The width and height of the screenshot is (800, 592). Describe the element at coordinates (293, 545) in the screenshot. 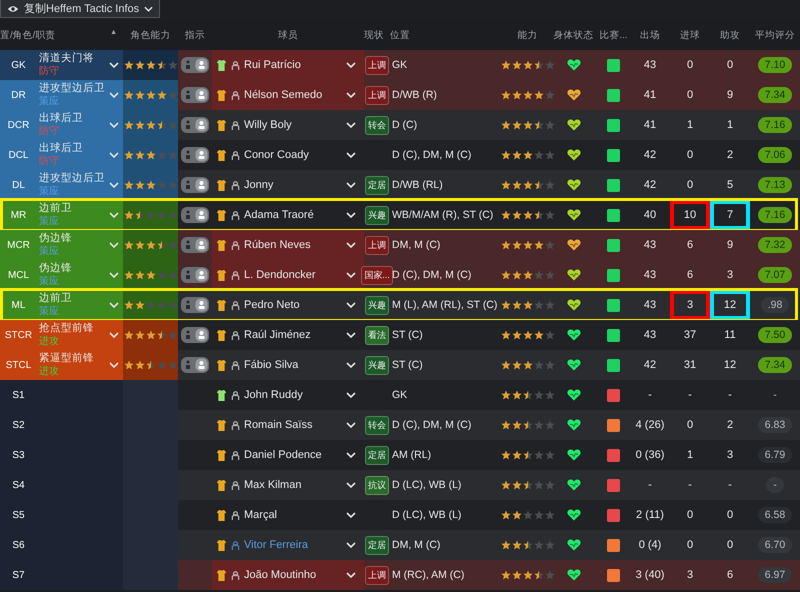

I see `player-name: Vitor Ferreira` at that location.